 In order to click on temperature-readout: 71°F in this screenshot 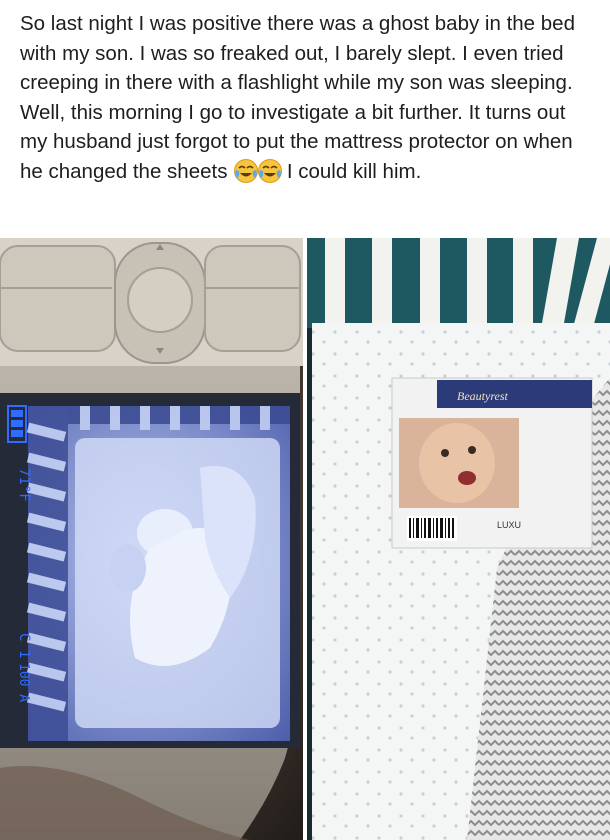, I will do `click(24, 485)`.